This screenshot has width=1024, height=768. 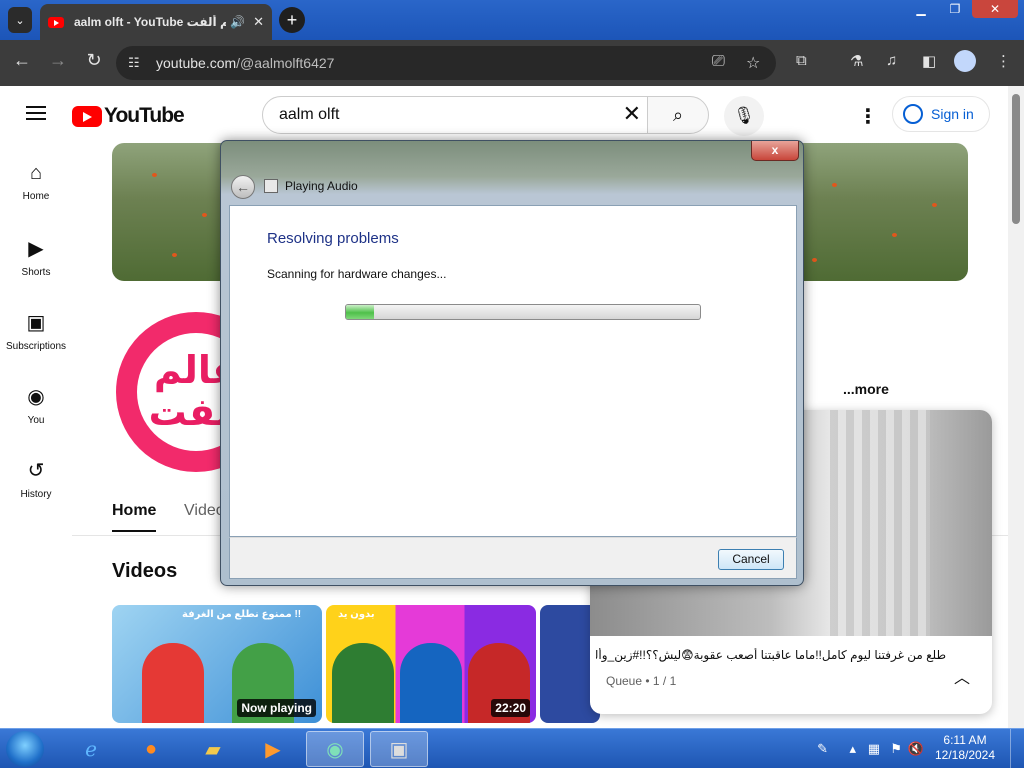 What do you see at coordinates (36, 479) in the screenshot?
I see `sidebar-item-history: ↺ History` at bounding box center [36, 479].